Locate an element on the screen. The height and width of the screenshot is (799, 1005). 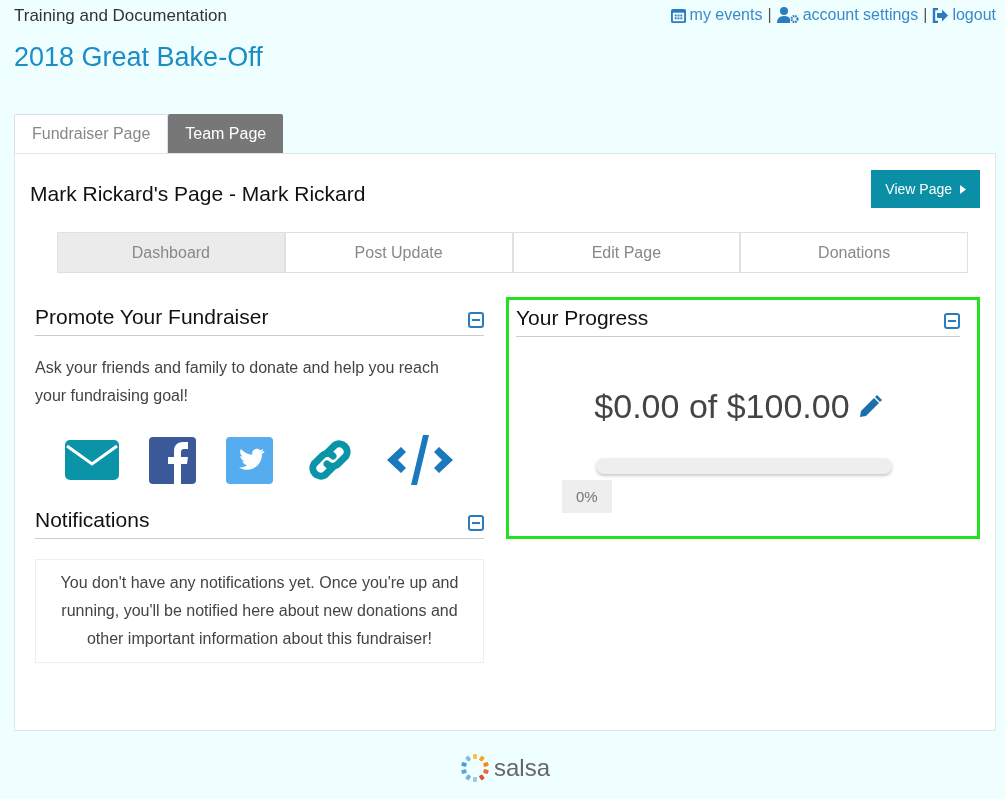
promote-text: Ask your friends and family to donate and help you reach your fundraising goal! is located at coordinates (237, 382).